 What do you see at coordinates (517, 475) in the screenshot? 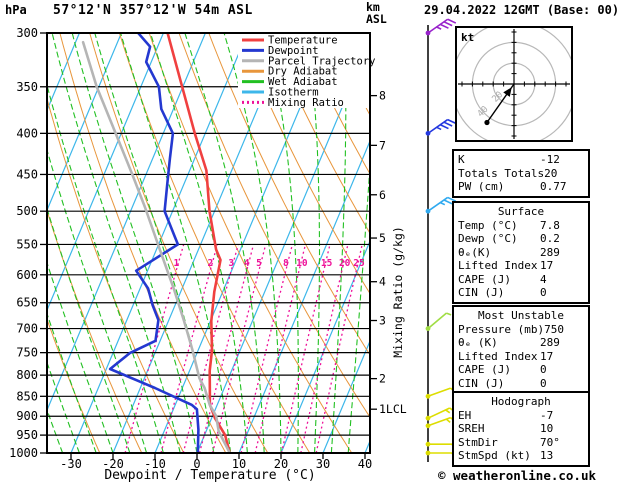
I see `copyright-footer: © weatheronline.co.uk` at bounding box center [517, 475].